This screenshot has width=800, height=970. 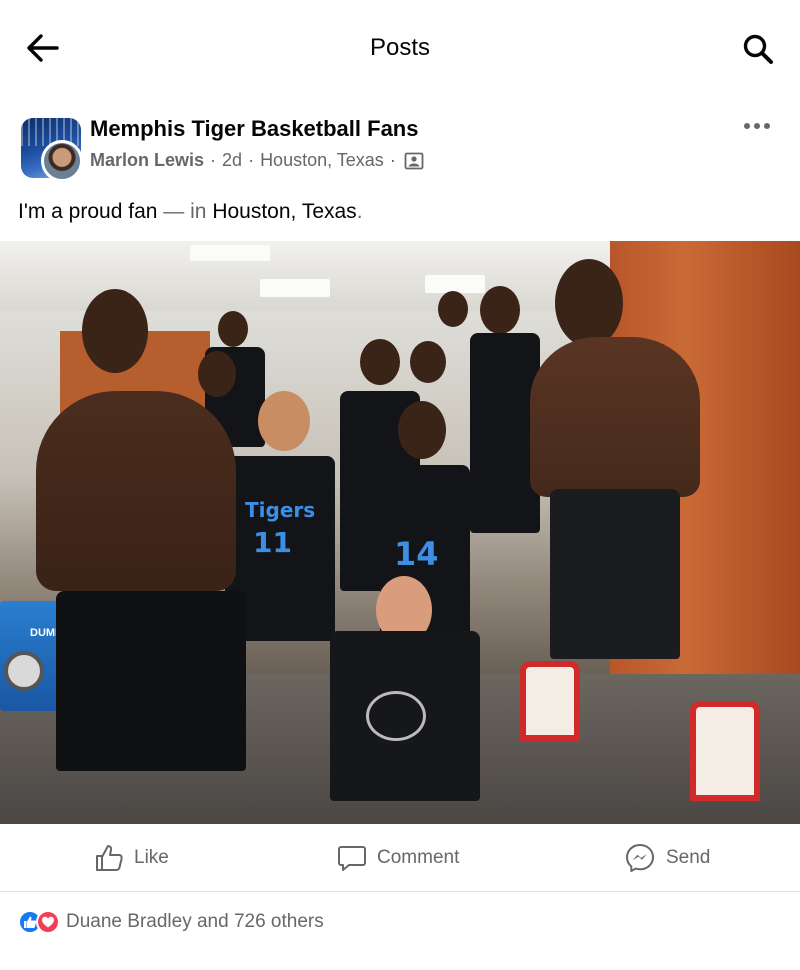 I want to click on post-location: Houston, Texas, so click(x=322, y=160).